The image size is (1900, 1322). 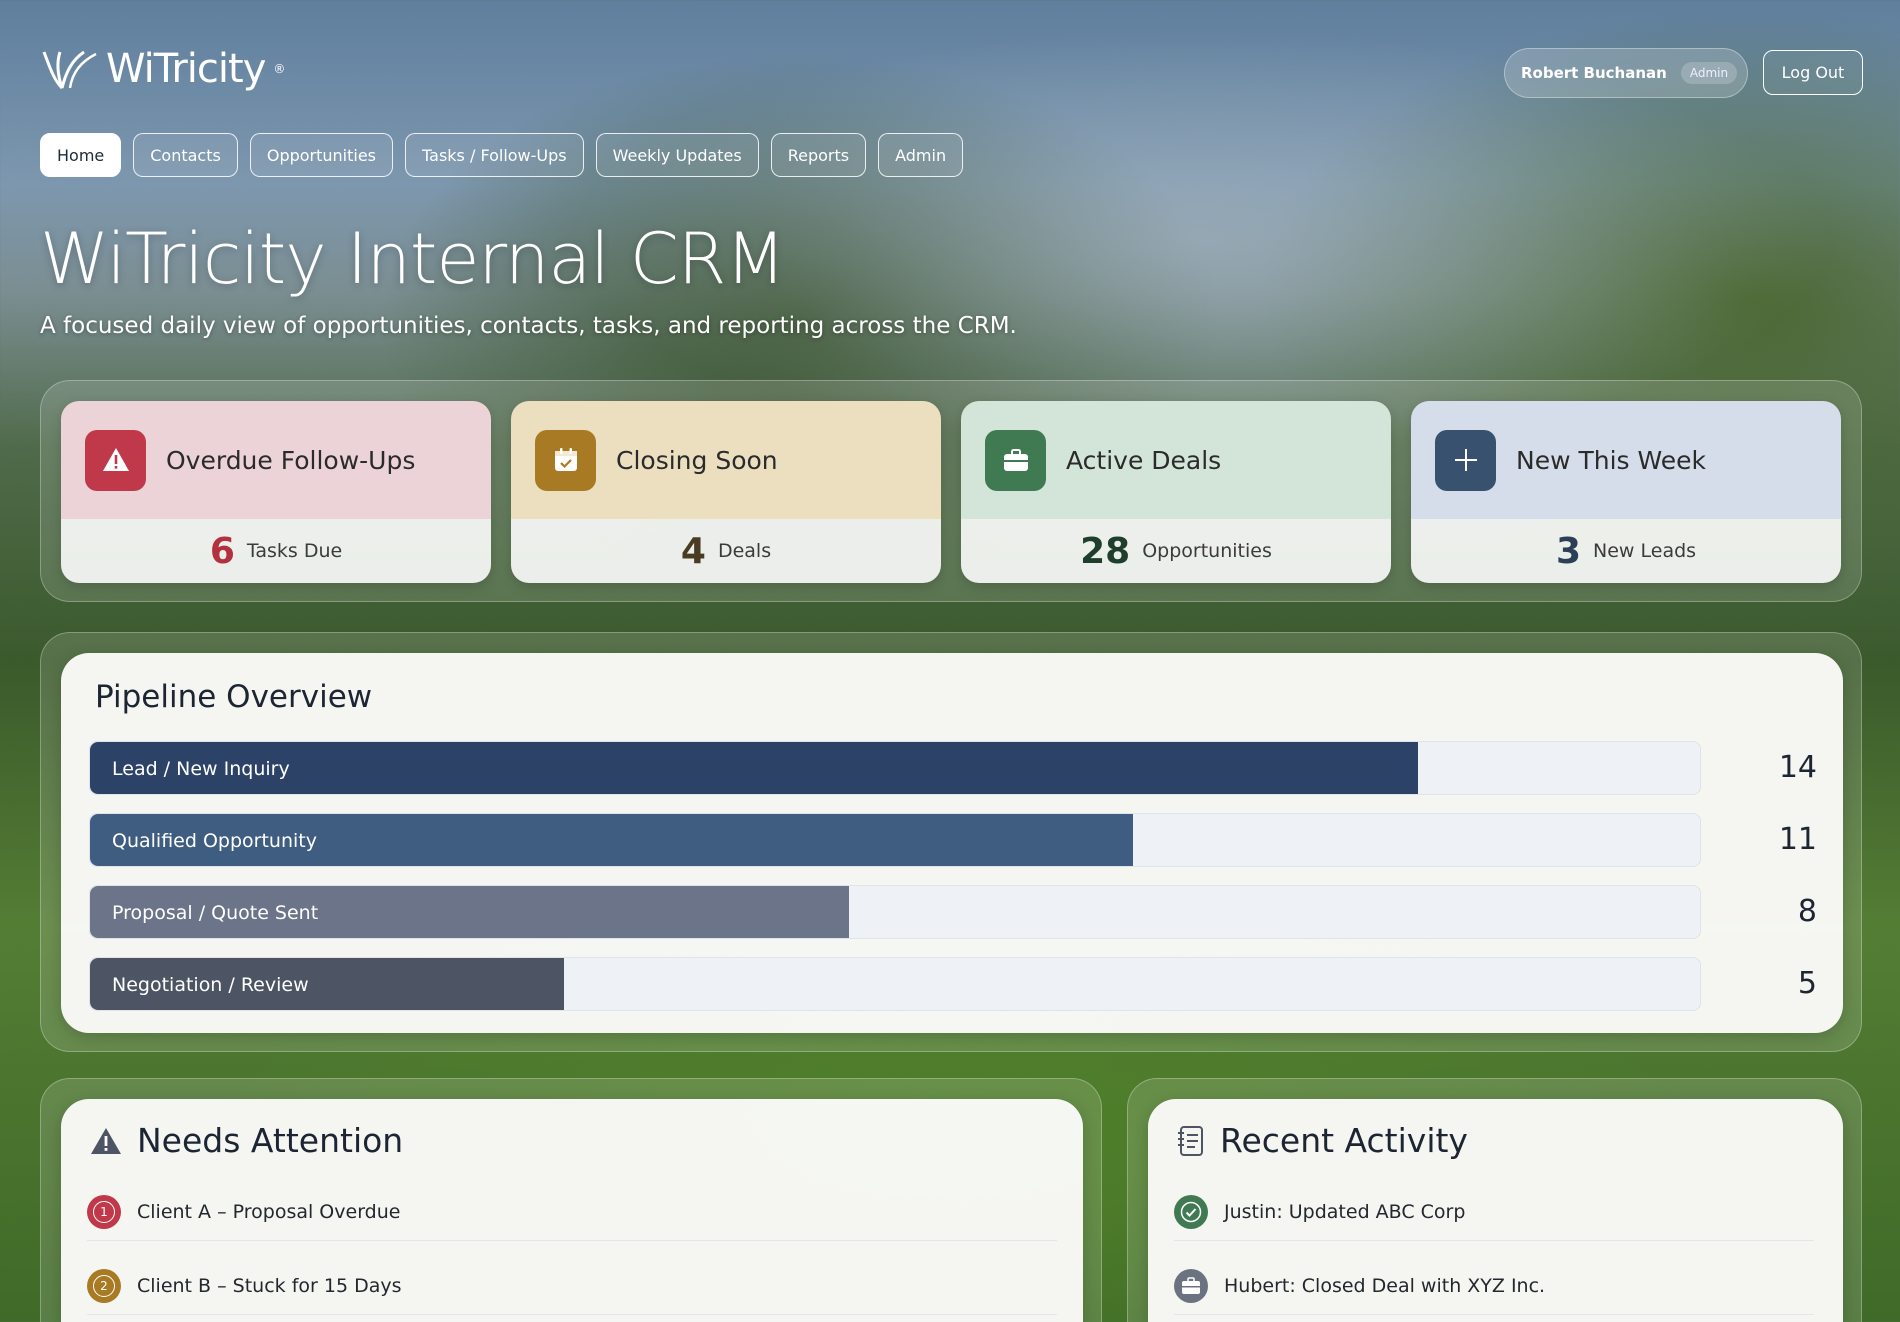 I want to click on user-name: Robert Buchanan, so click(x=1594, y=73).